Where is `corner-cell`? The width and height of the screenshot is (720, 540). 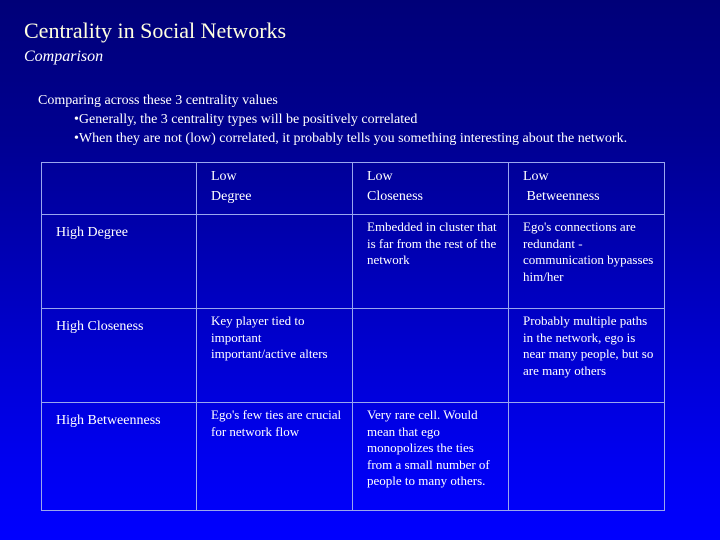 corner-cell is located at coordinates (119, 188).